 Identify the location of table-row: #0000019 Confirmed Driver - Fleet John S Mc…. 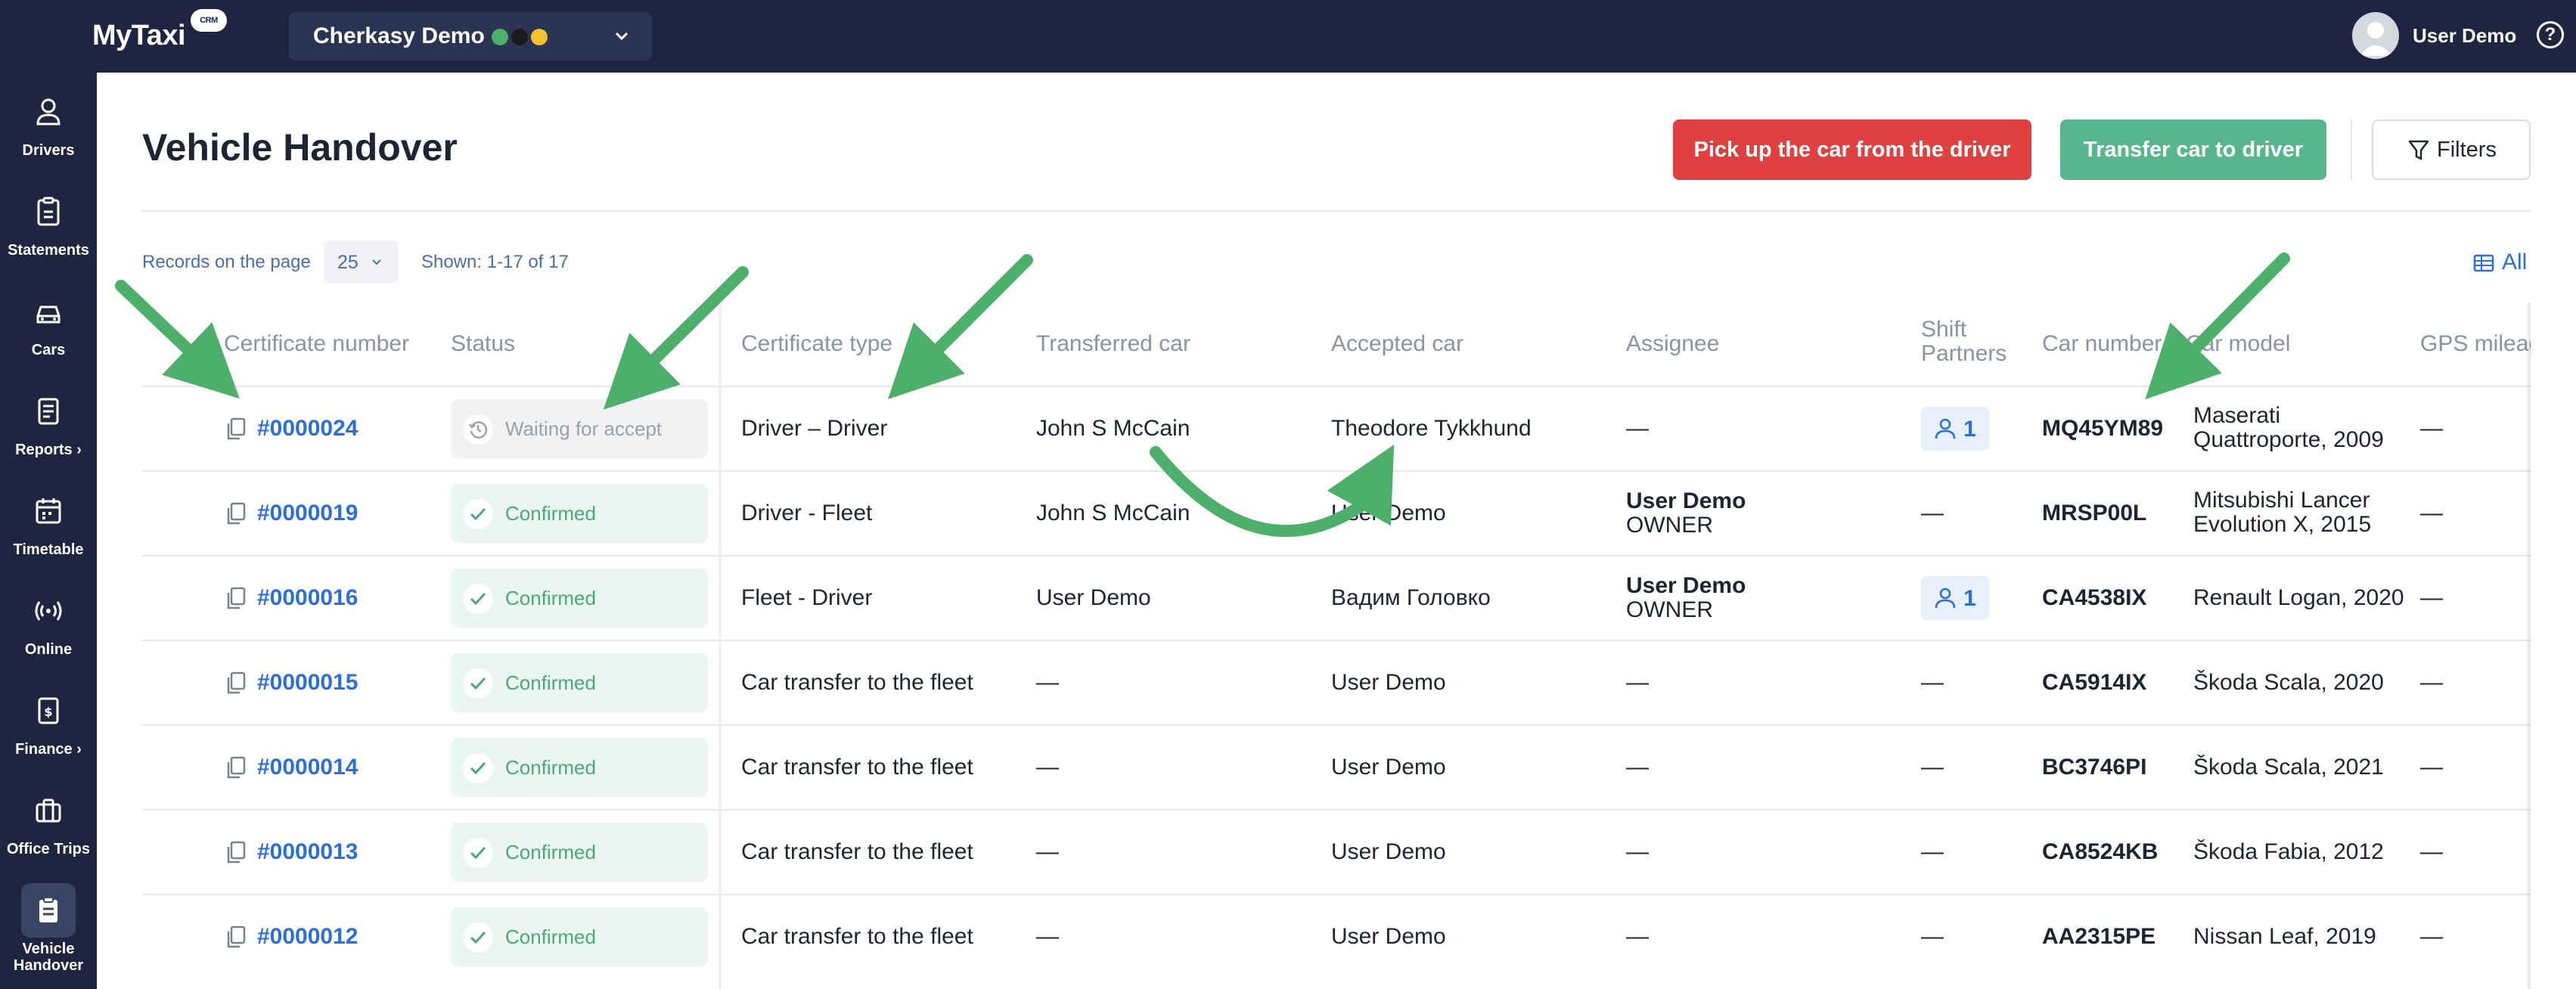
(1336, 513).